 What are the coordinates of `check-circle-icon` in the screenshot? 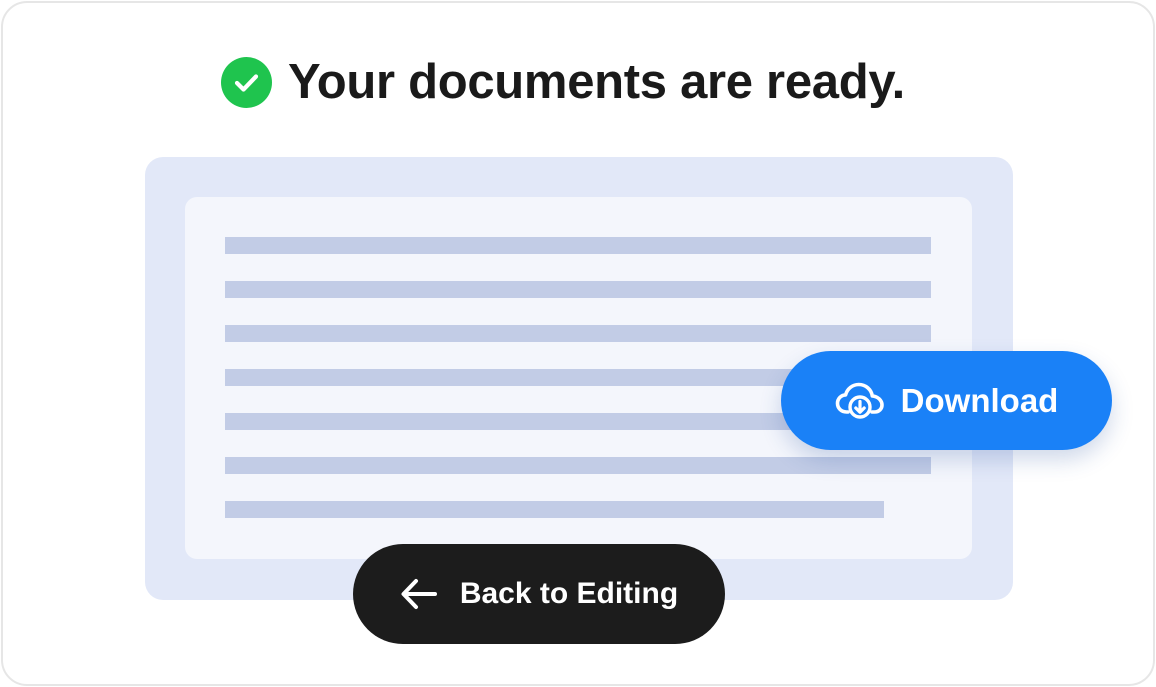 It's located at (246, 82).